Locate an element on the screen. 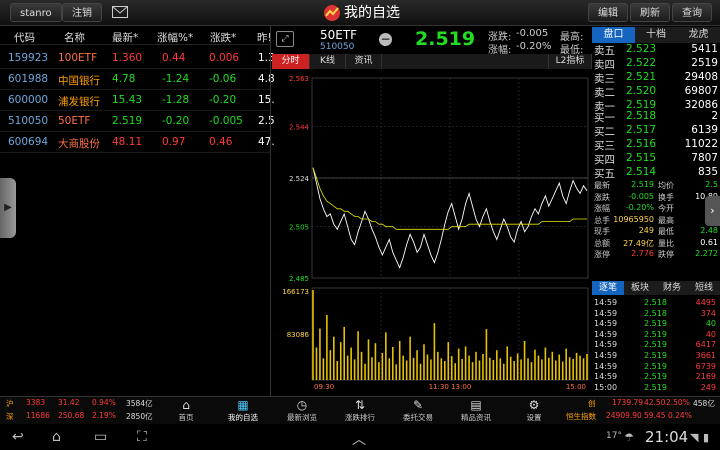  cell-pct: -1.28 is located at coordinates (176, 100).